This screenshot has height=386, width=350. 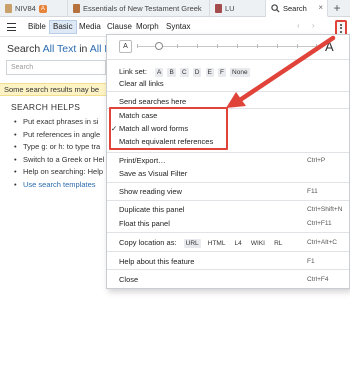 I want to click on help-item: Put references in angle, so click(x=60, y=135).